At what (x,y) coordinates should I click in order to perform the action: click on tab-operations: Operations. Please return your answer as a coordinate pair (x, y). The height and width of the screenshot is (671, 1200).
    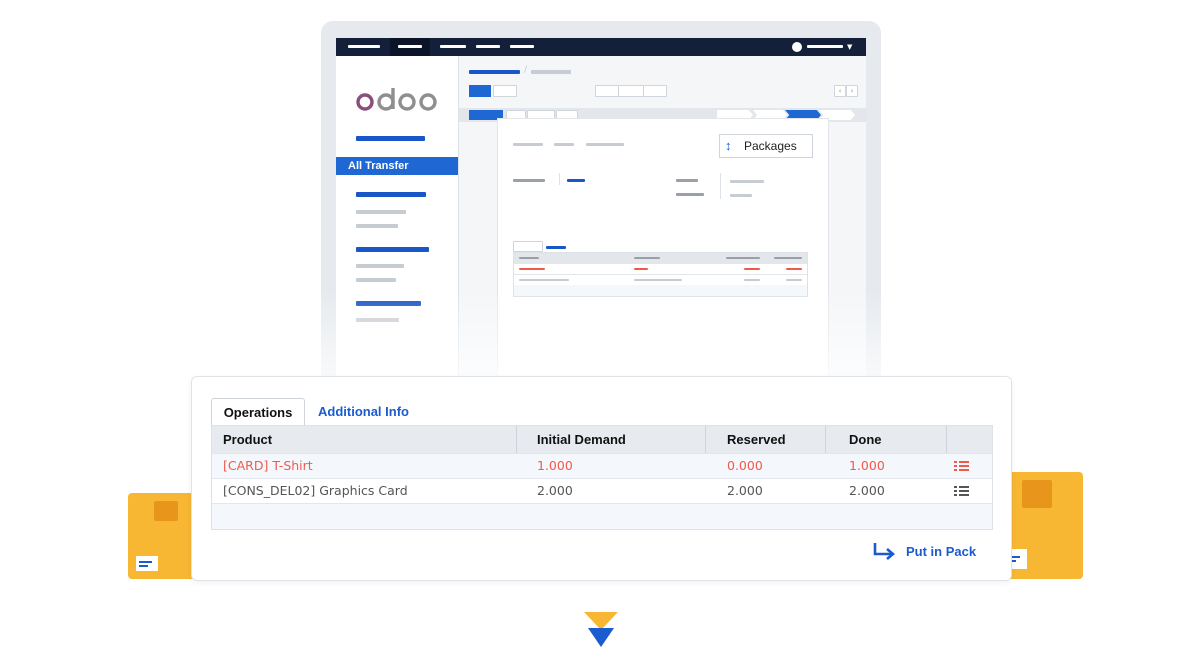
    Looking at the image, I should click on (258, 411).